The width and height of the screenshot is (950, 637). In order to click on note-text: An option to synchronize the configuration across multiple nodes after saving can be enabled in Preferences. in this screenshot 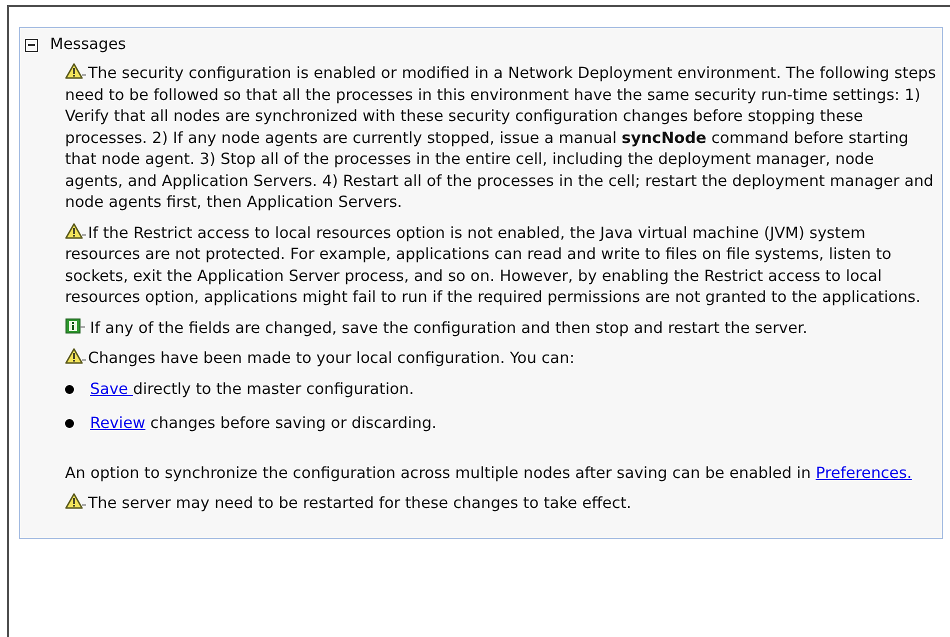, I will do `click(489, 473)`.